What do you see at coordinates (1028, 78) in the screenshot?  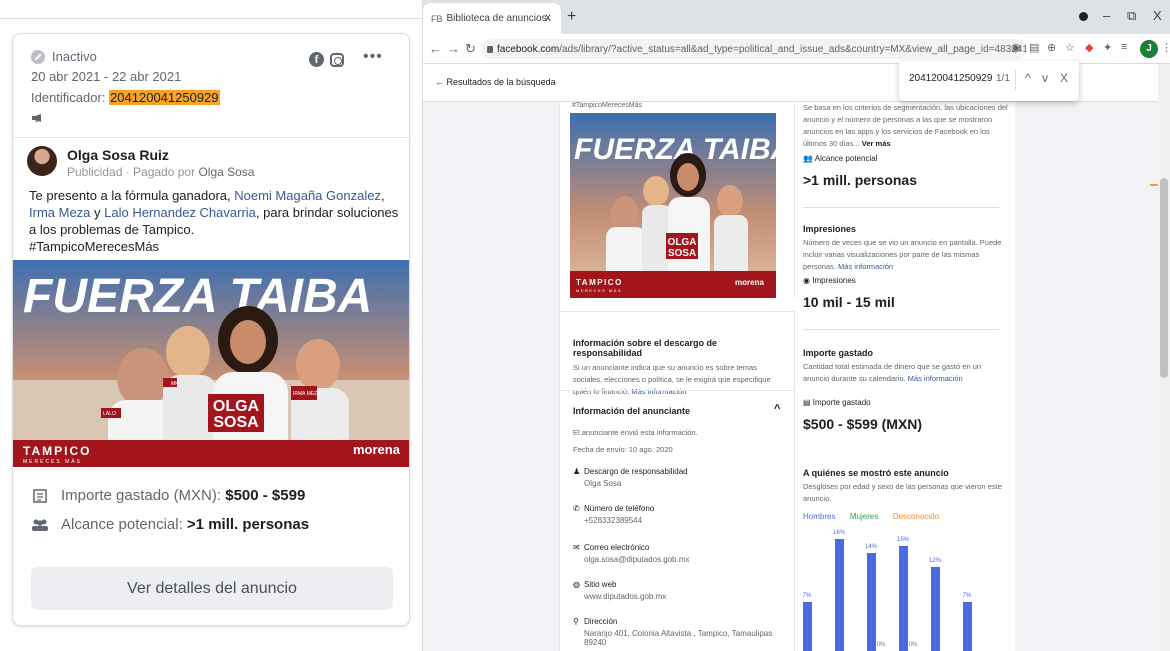 I see `find-previous-button: ^` at bounding box center [1028, 78].